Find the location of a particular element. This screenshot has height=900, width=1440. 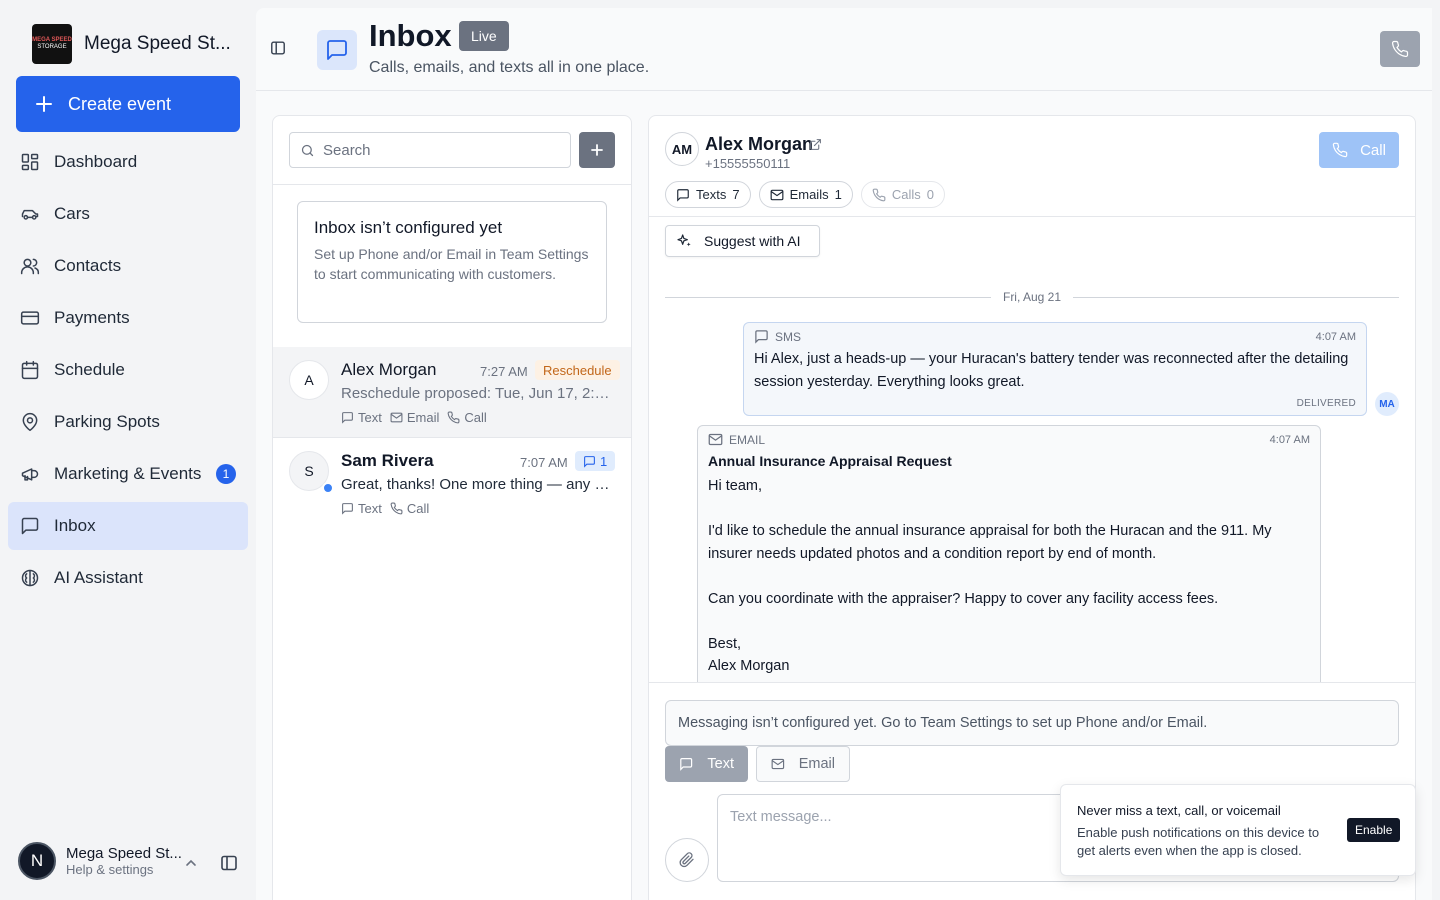

header-phone-button is located at coordinates (1400, 49).